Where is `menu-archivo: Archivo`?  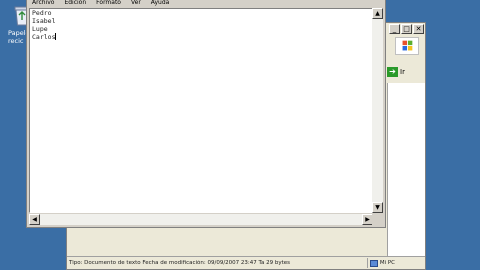 menu-archivo: Archivo is located at coordinates (43, 4).